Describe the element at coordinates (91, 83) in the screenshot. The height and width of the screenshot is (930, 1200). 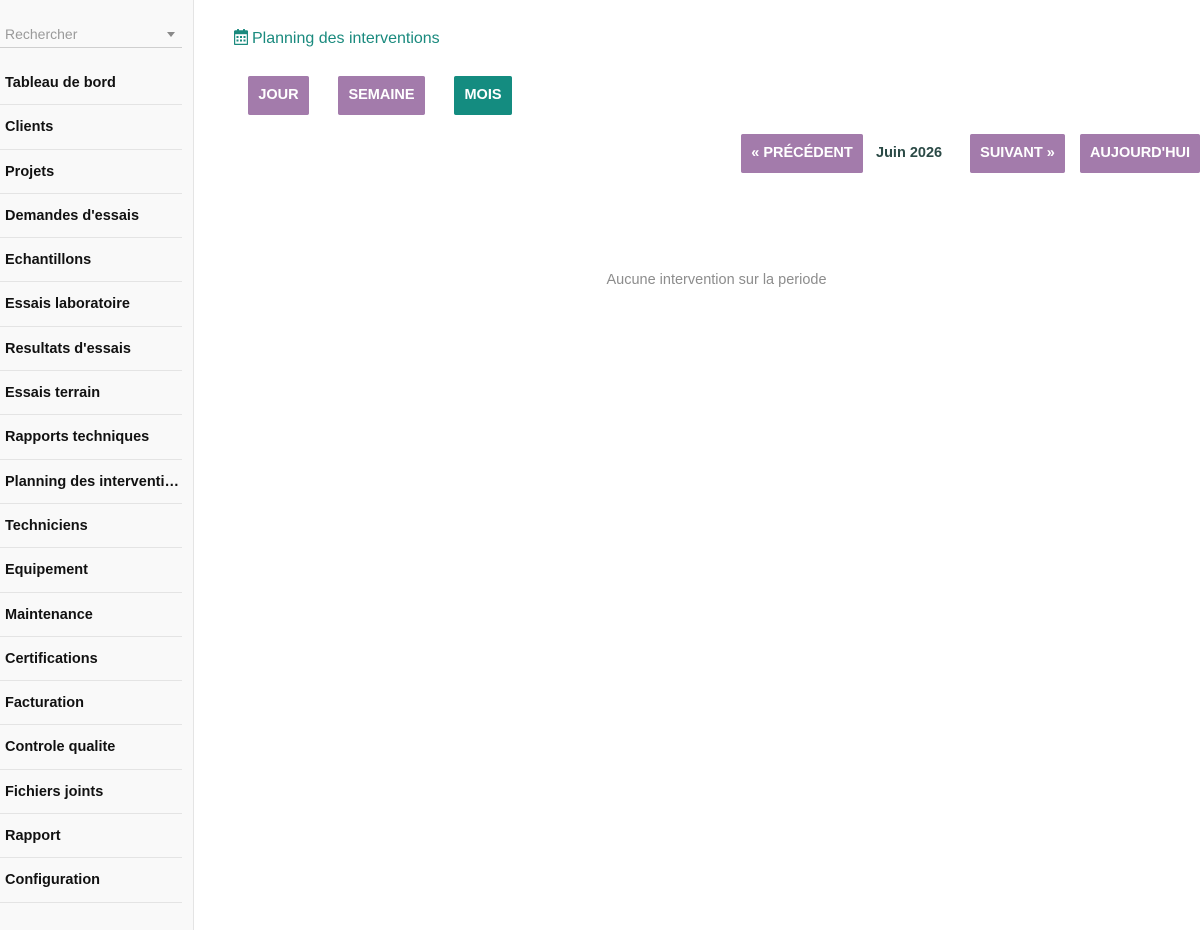
I see `sidebar-item-tableau-de-bord: Tableau de bord` at that location.